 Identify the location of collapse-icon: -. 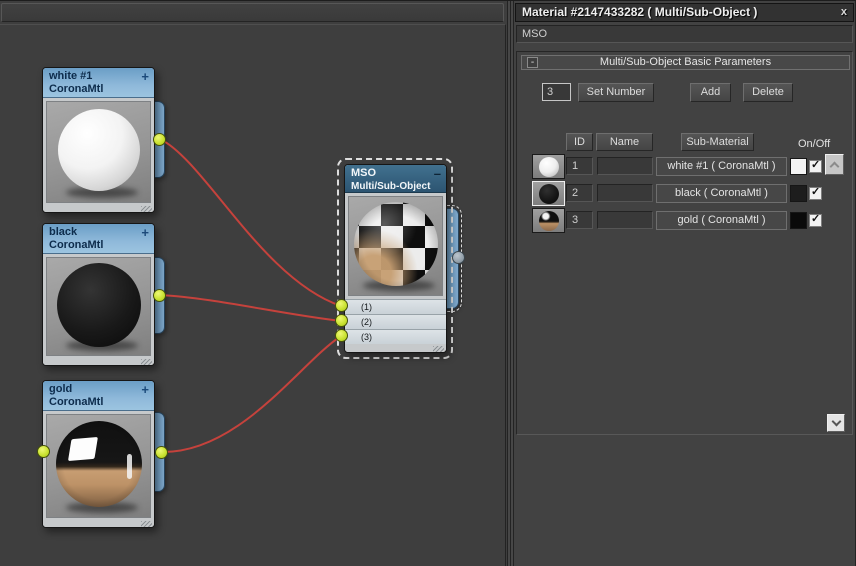
(532, 62).